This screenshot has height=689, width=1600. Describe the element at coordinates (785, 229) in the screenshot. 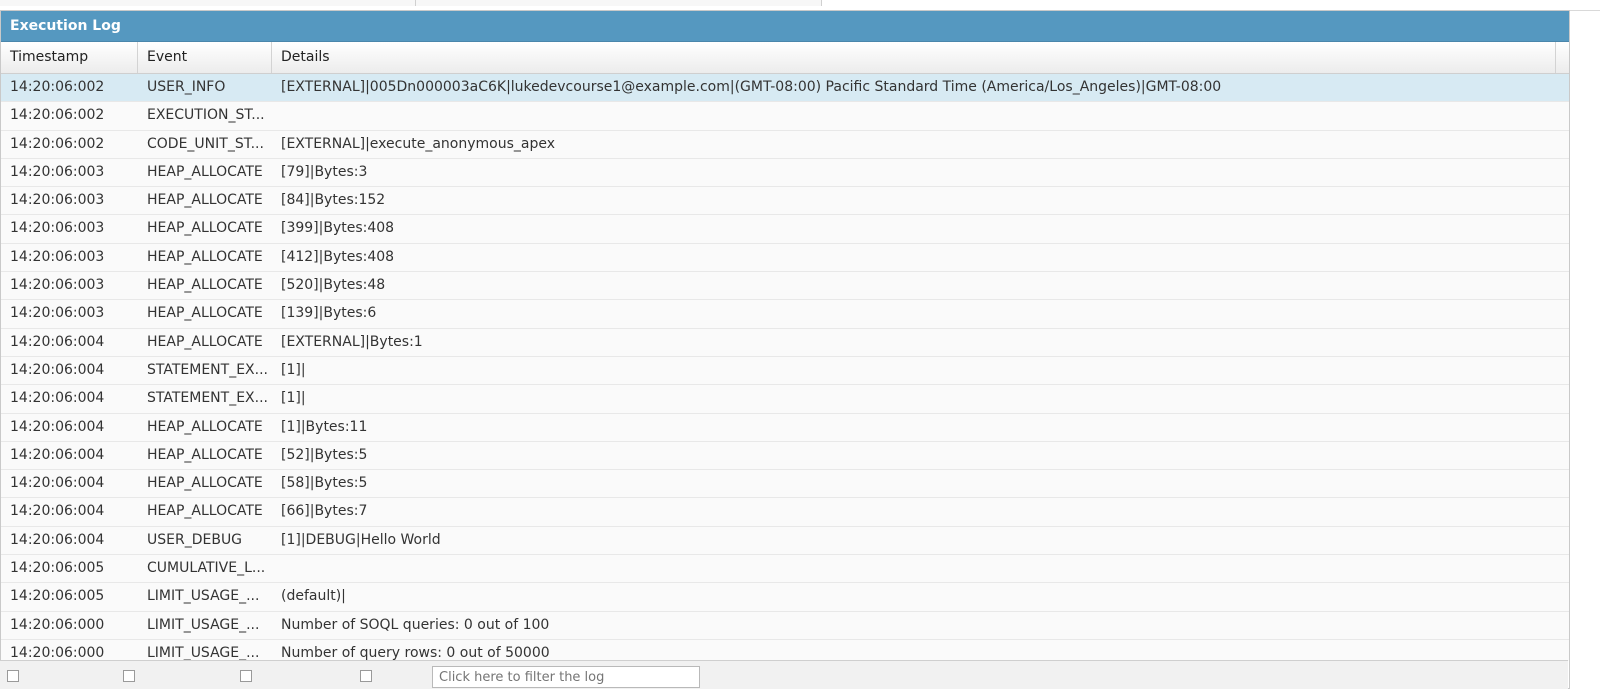

I see `log-row: 14:20:06:003 HEAP_ALLOCATE [399]|Bytes:408` at that location.